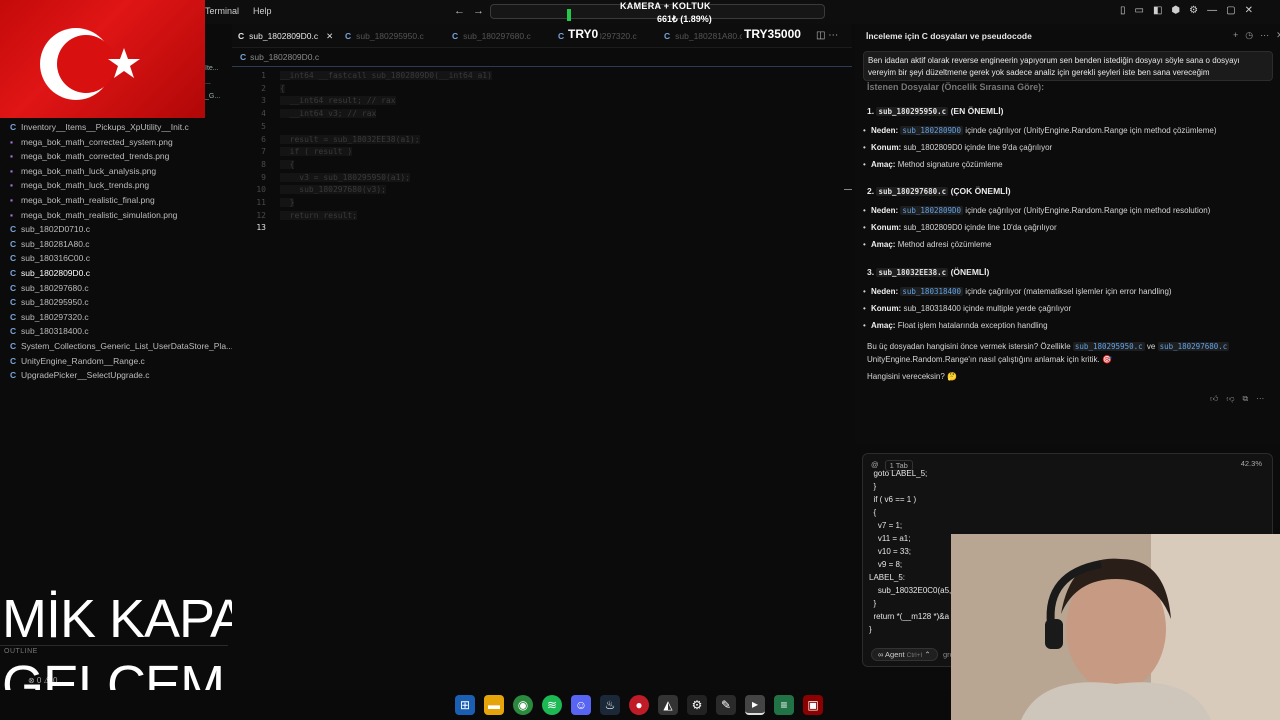 This screenshot has width=1280, height=720. What do you see at coordinates (697, 705) in the screenshot?
I see `settings-app-icon: ⚙` at bounding box center [697, 705].